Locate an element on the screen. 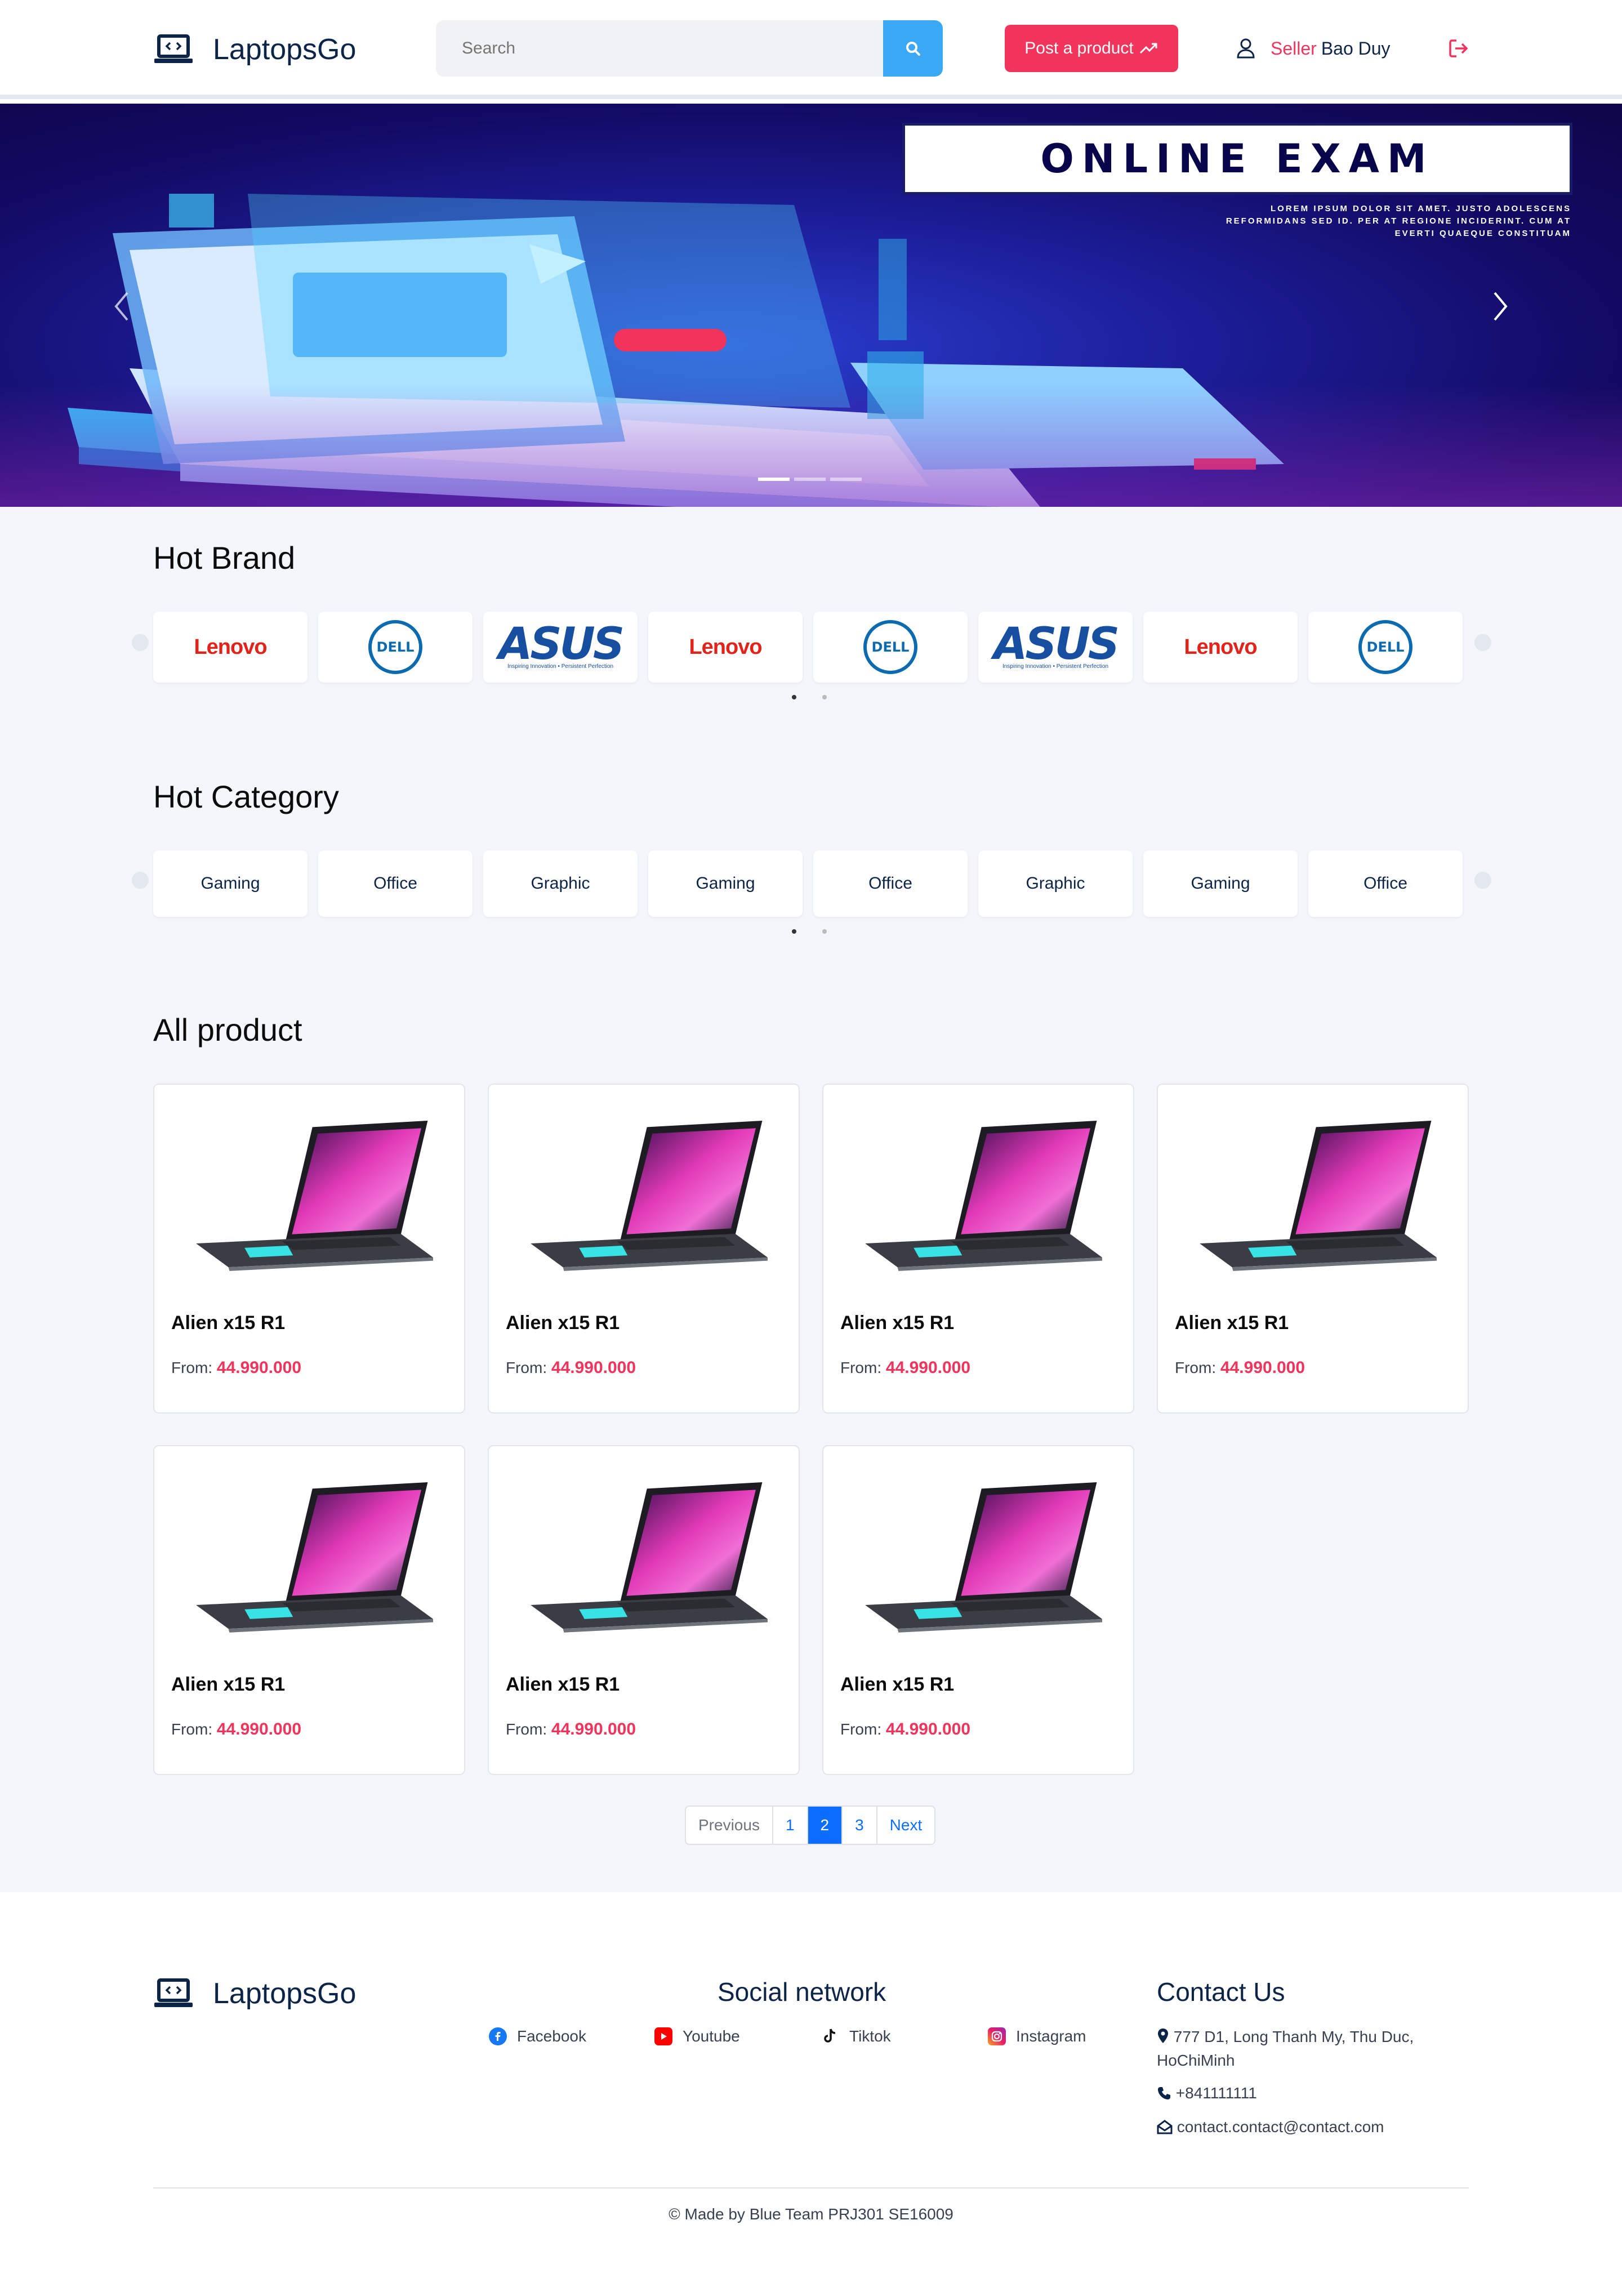  social-network-title: Social network is located at coordinates (802, 1992).